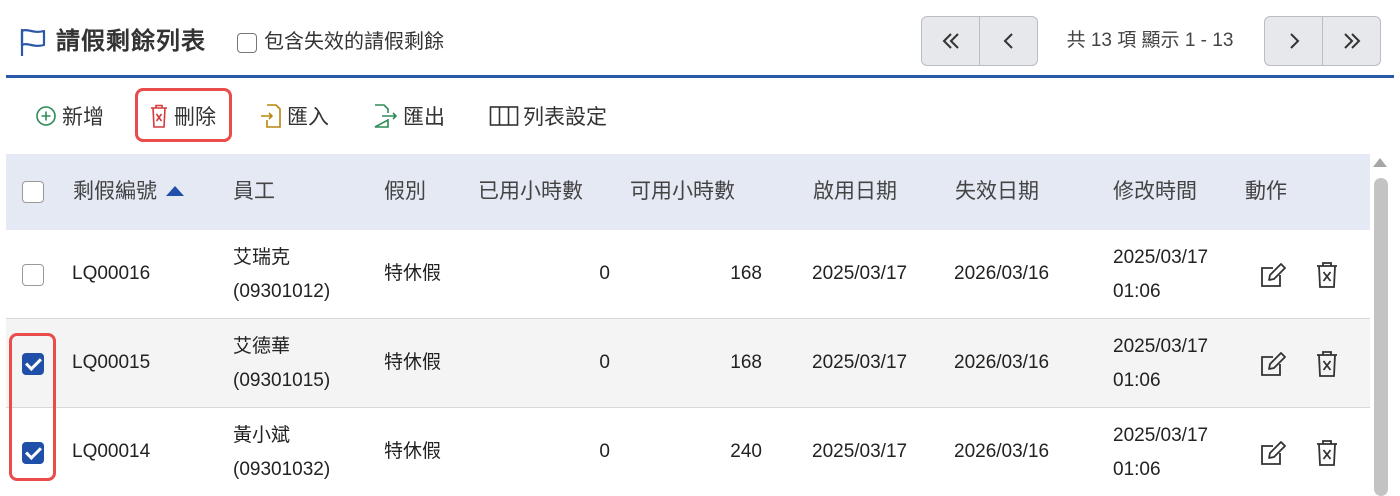  What do you see at coordinates (405, 192) in the screenshot?
I see `column-header-leave-type: 假別` at bounding box center [405, 192].